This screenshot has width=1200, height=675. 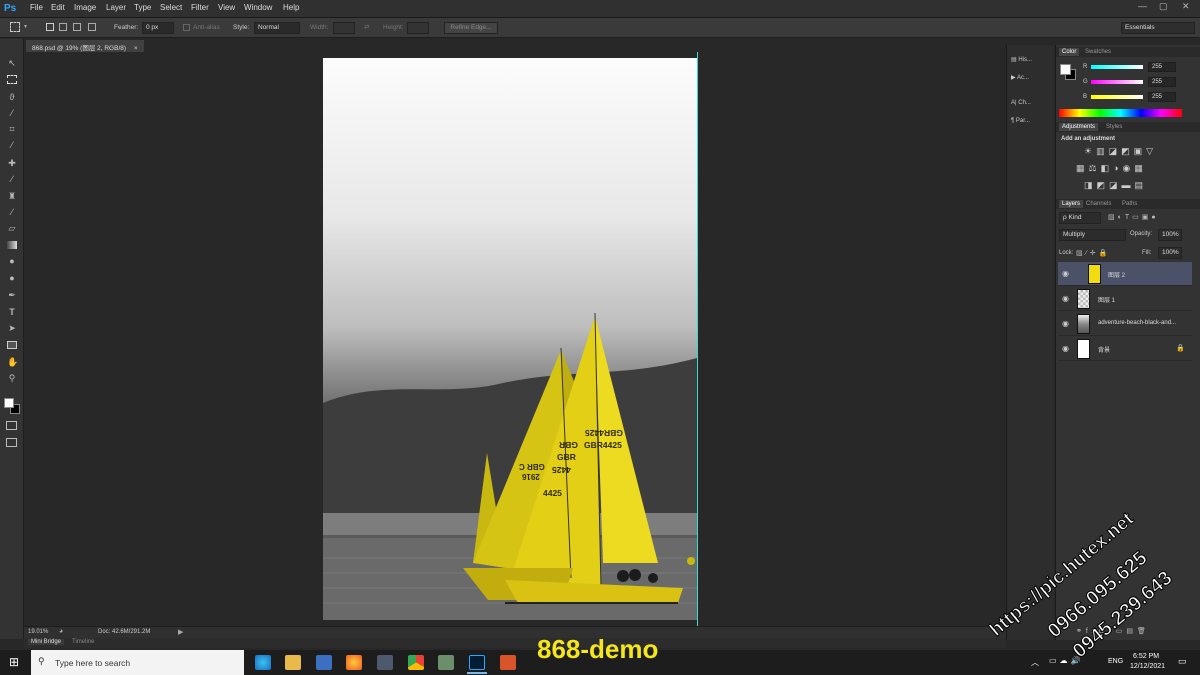 I want to click on fill-input: 100%, so click(x=1170, y=253).